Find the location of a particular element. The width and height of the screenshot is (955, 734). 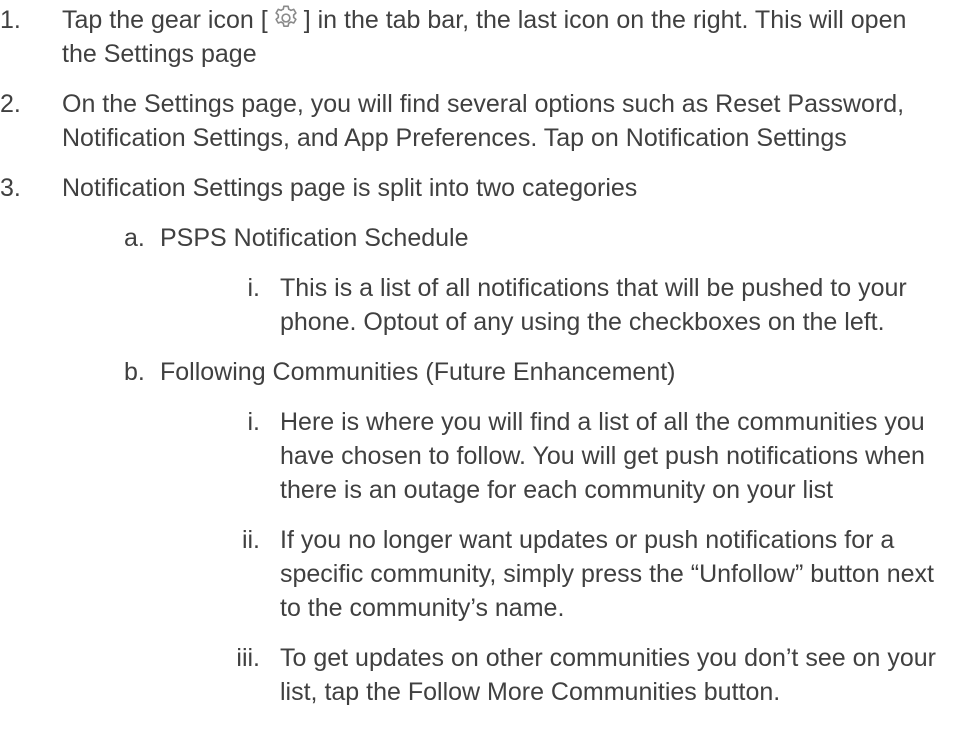

gear-icon is located at coordinates (286, 16).